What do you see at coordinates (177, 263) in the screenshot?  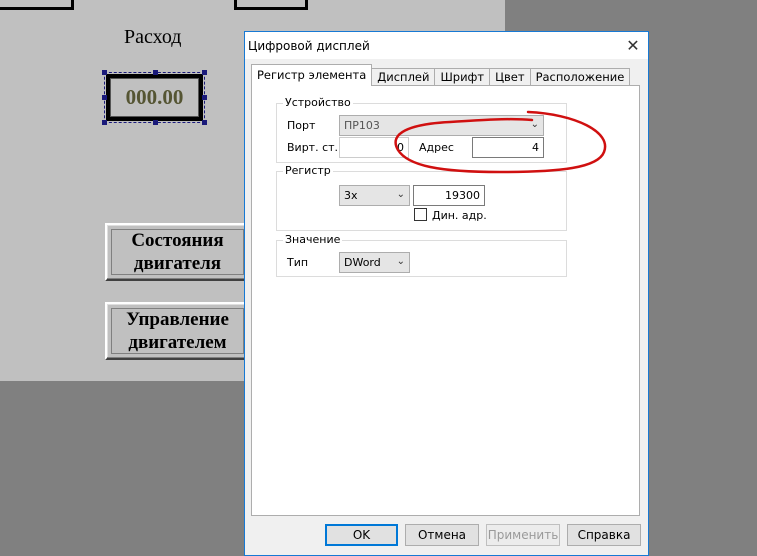 I see `button-label-line: двигателя` at bounding box center [177, 263].